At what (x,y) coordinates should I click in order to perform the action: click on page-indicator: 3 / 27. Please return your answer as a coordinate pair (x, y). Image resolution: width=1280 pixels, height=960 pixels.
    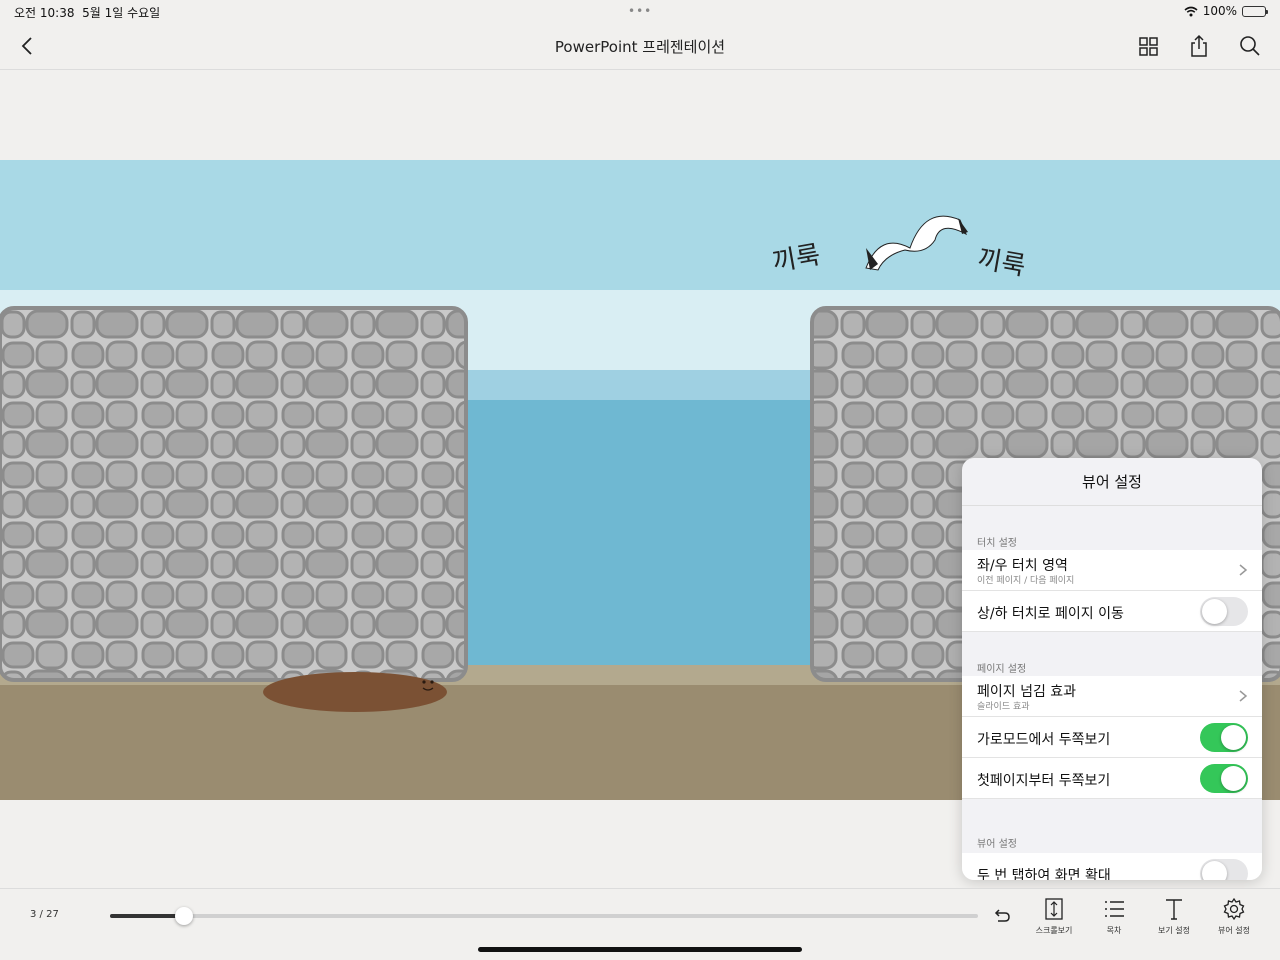
    Looking at the image, I should click on (44, 914).